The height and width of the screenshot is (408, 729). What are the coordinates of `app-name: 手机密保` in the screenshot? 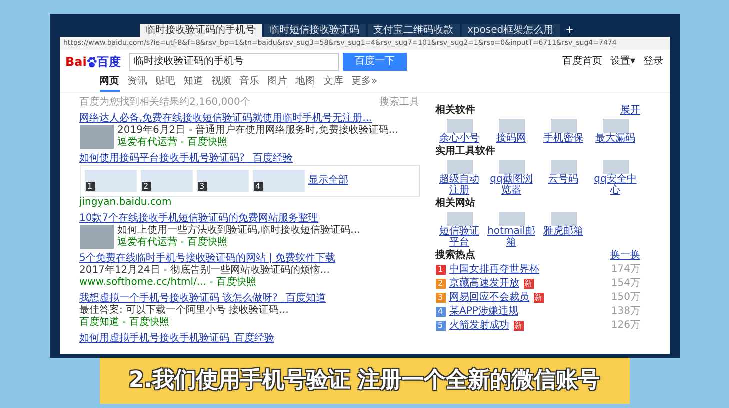 It's located at (564, 138).